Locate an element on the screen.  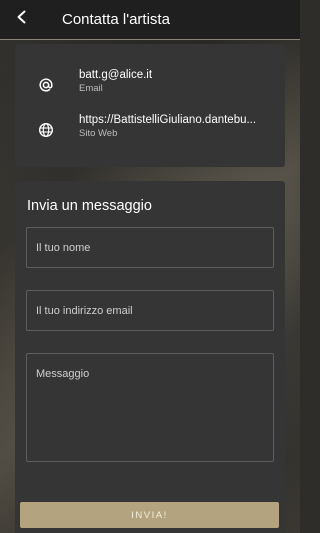
name-input is located at coordinates (150, 247).